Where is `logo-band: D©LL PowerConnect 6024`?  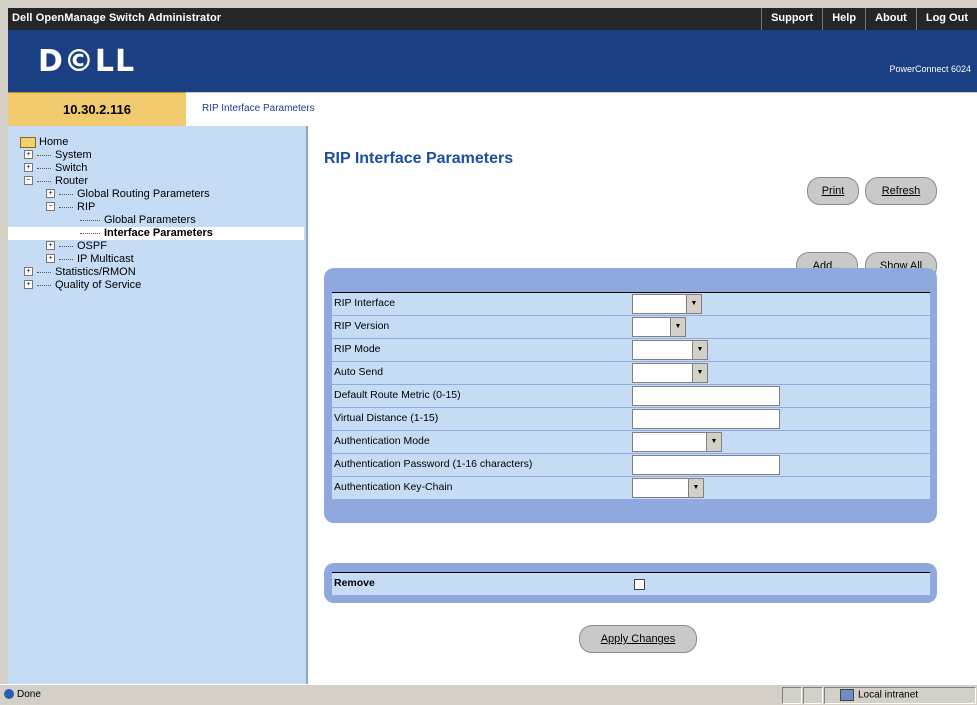 logo-band: D©LL PowerConnect 6024 is located at coordinates (492, 61).